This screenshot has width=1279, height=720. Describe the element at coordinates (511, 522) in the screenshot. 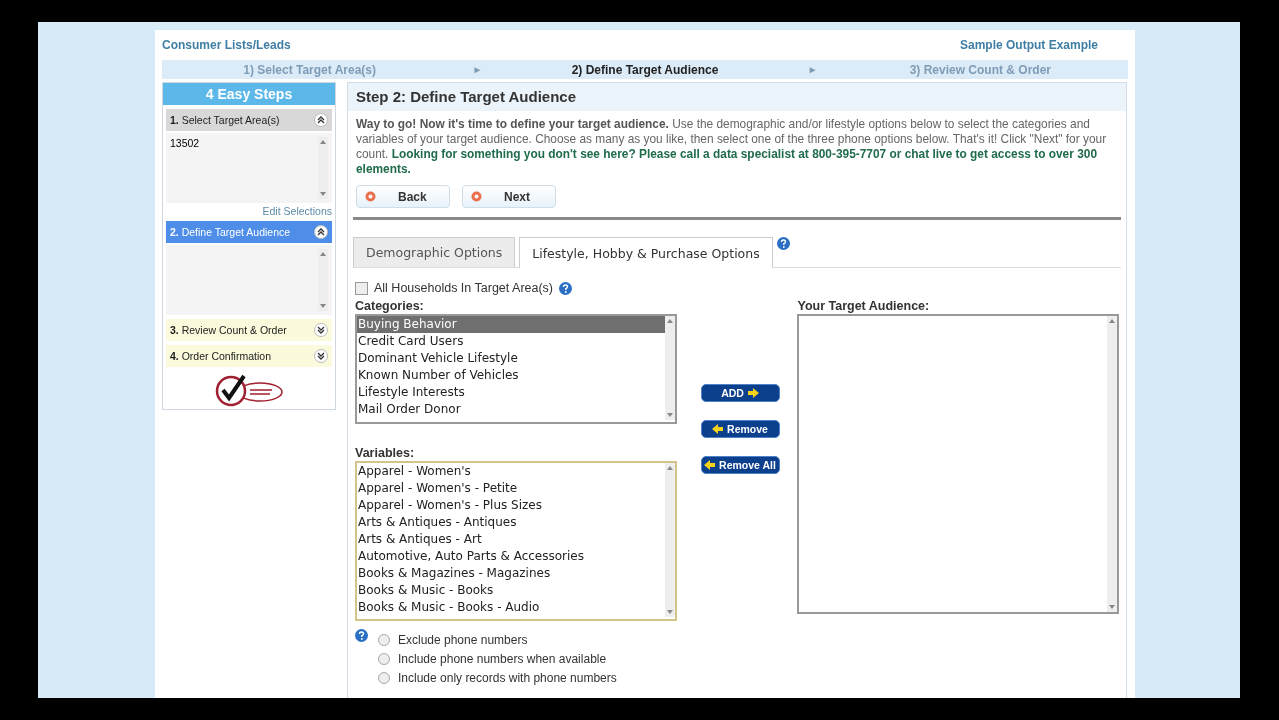

I see `list-option: Arts & Antiques - Antiques` at that location.